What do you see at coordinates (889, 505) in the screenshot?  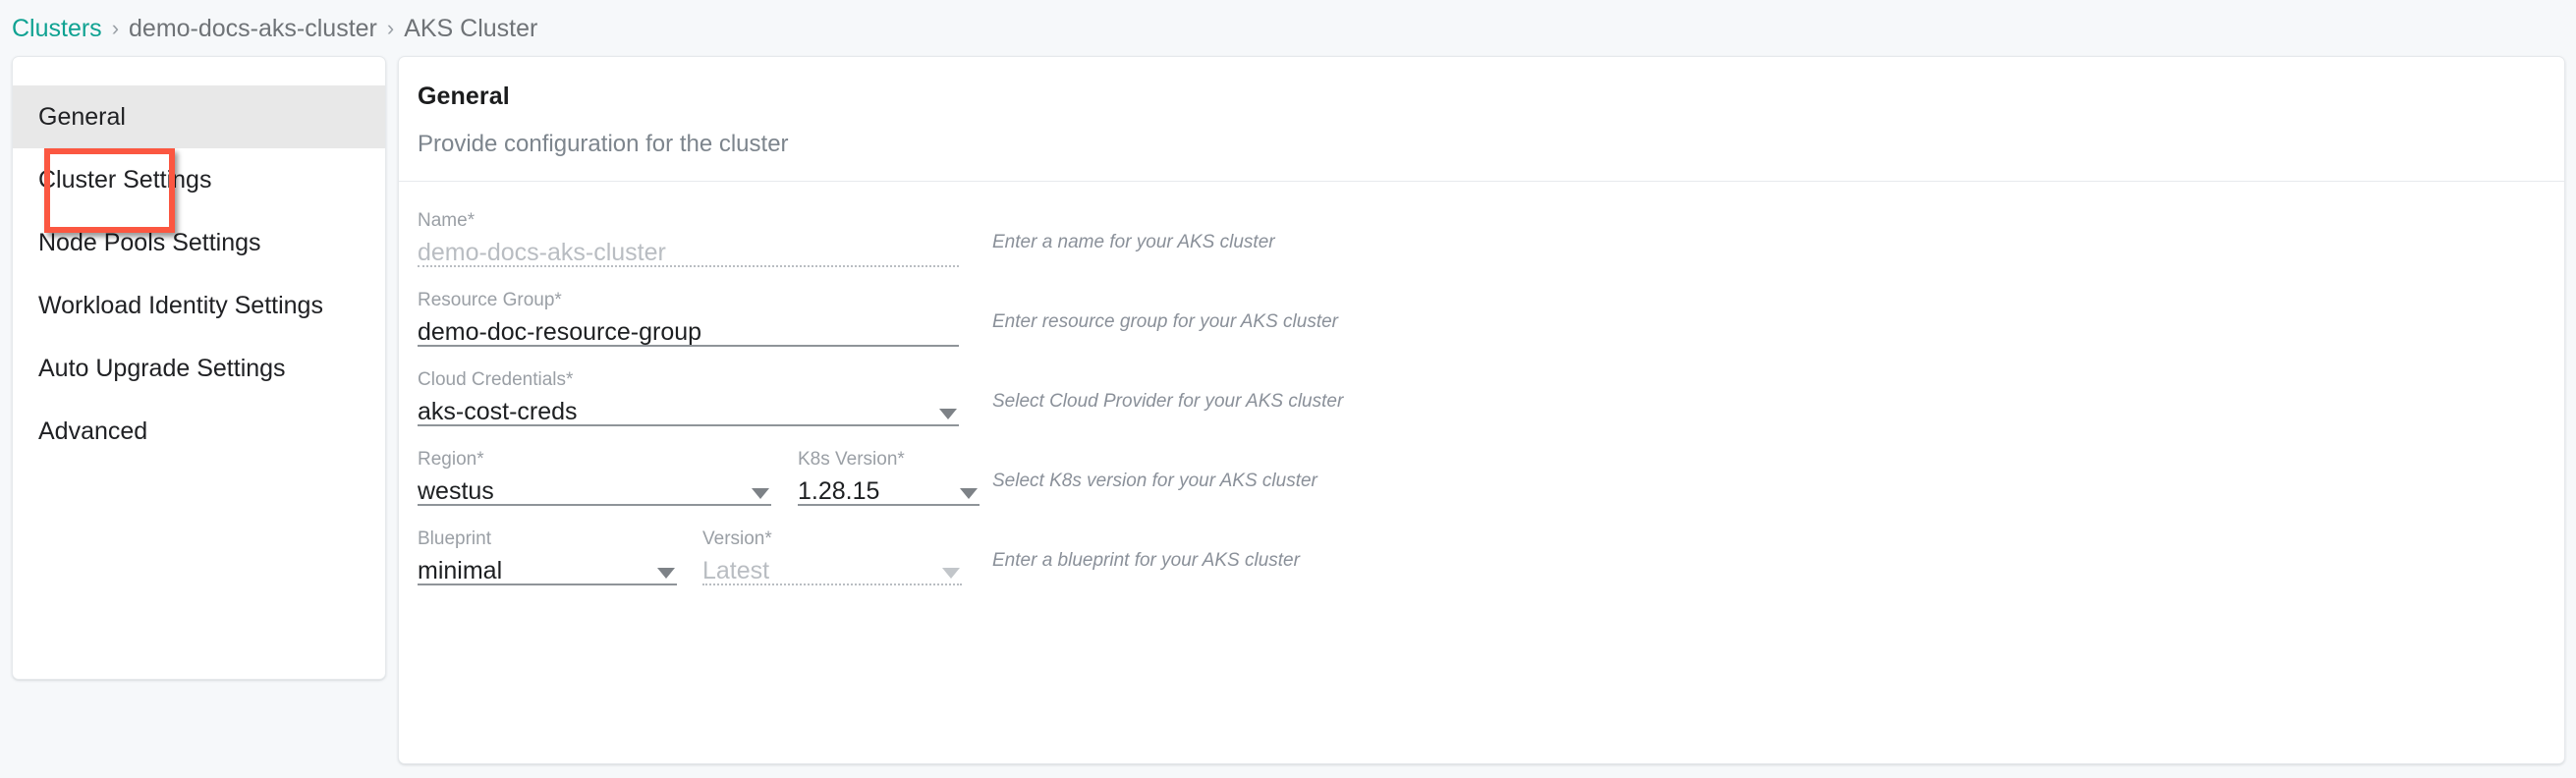 I see `k8s-version-field-underline` at bounding box center [889, 505].